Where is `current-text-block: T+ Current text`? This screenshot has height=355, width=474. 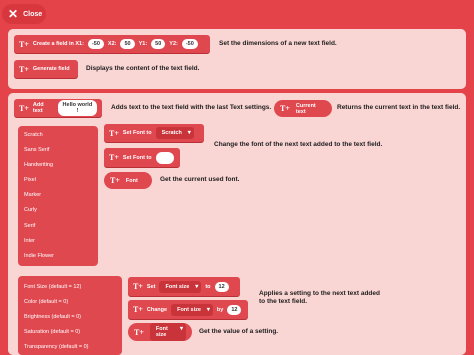 current-text-block: T+ Current text is located at coordinates (303, 108).